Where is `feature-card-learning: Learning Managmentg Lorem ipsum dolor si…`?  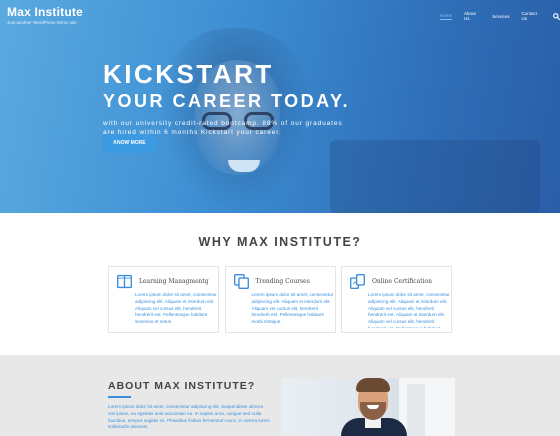 feature-card-learning: Learning Managmentg Lorem ipsum dolor si… is located at coordinates (163, 299).